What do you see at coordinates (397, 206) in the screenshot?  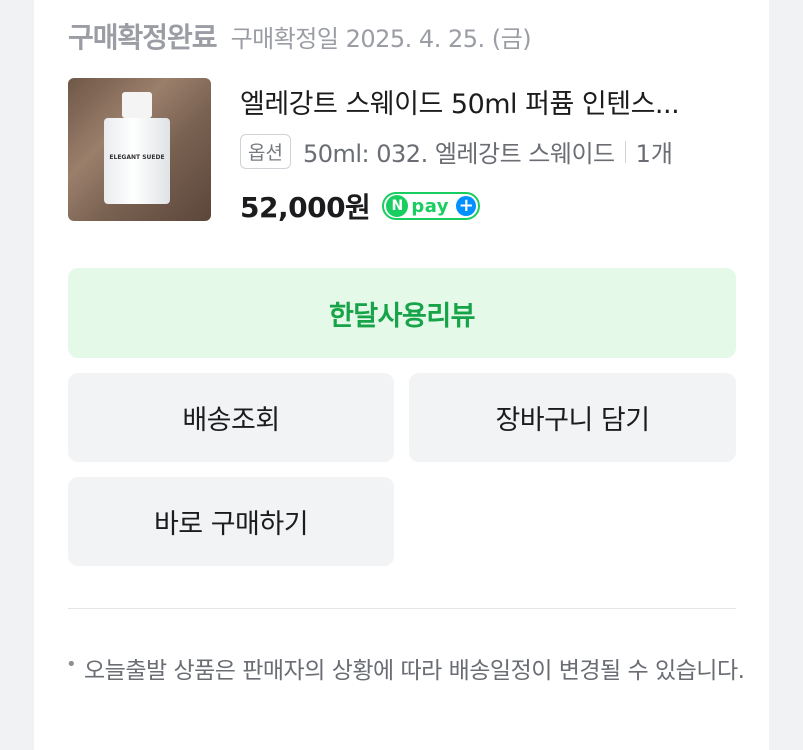 I see `npay-n-icon: N` at bounding box center [397, 206].